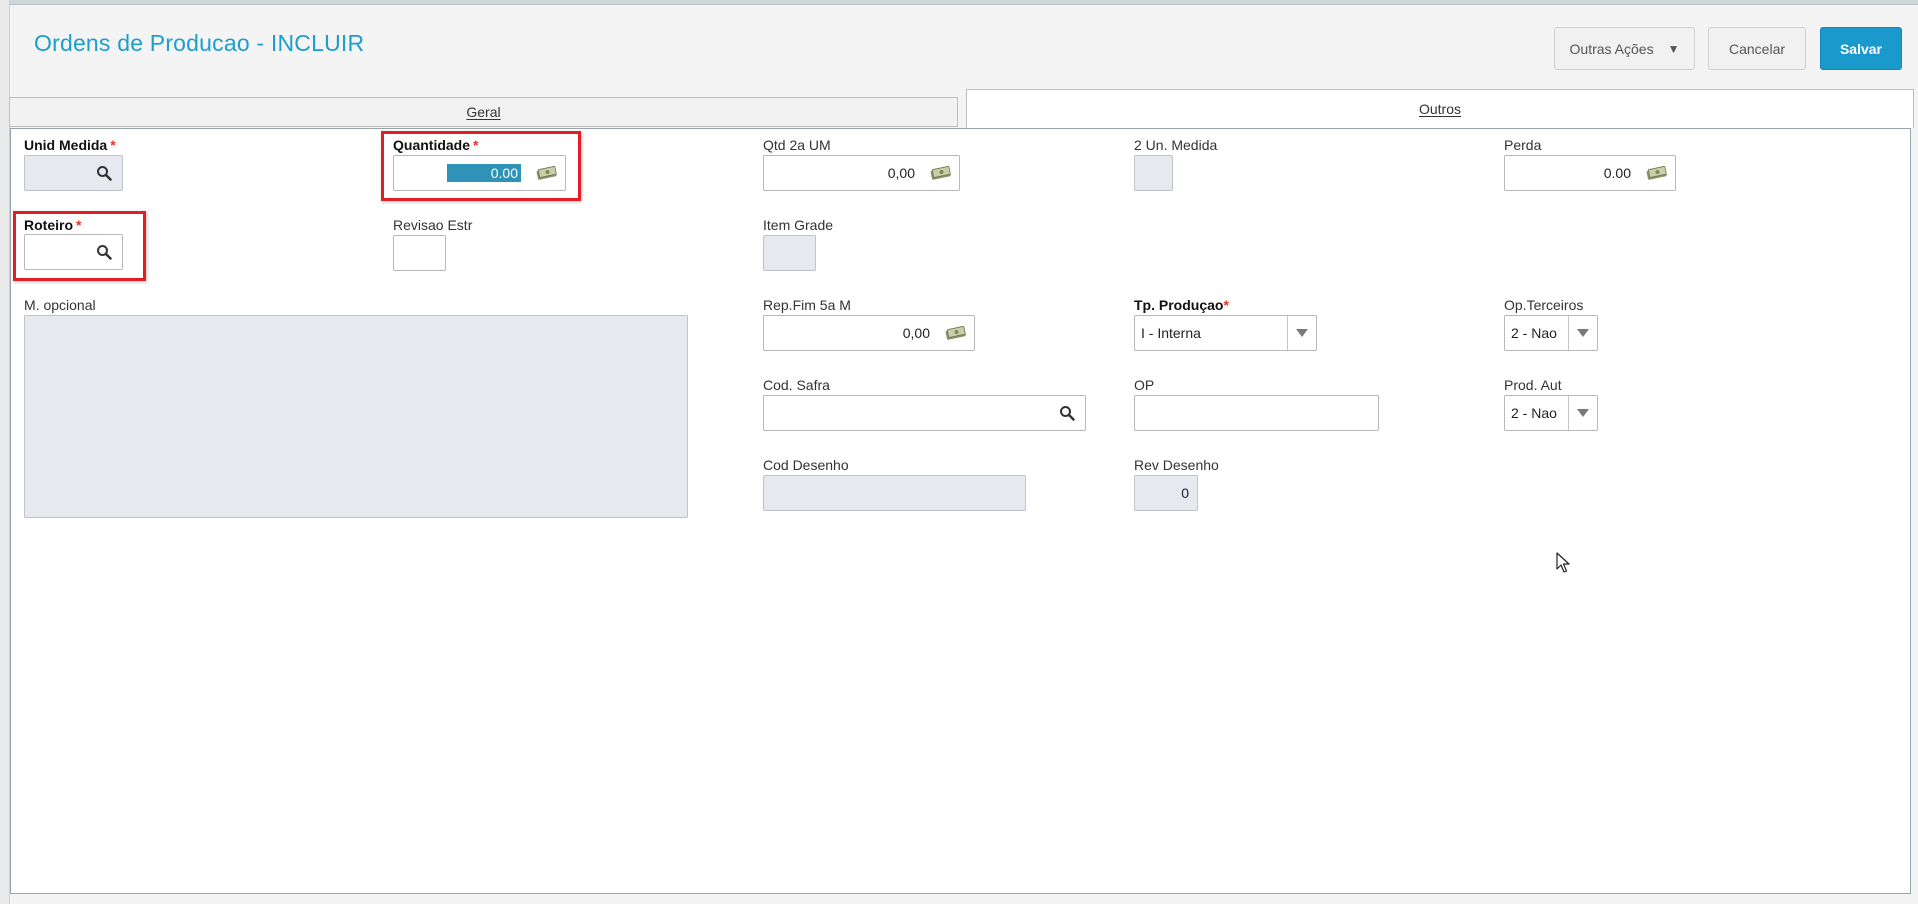 This screenshot has height=904, width=1918. Describe the element at coordinates (807, 305) in the screenshot. I see `rep-fim-label: Rep.Fim 5a M` at that location.